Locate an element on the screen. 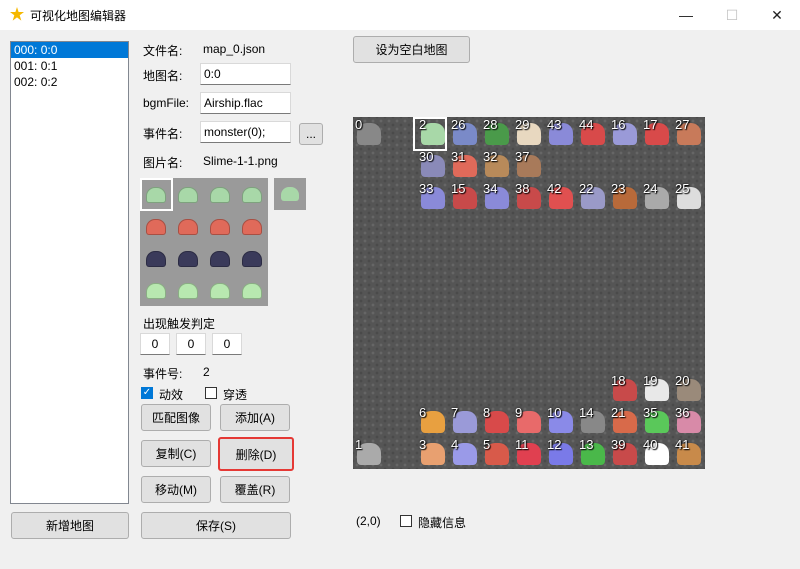 Image resolution: width=800 pixels, height=569 pixels. map-tile: 21 is located at coordinates (625, 421).